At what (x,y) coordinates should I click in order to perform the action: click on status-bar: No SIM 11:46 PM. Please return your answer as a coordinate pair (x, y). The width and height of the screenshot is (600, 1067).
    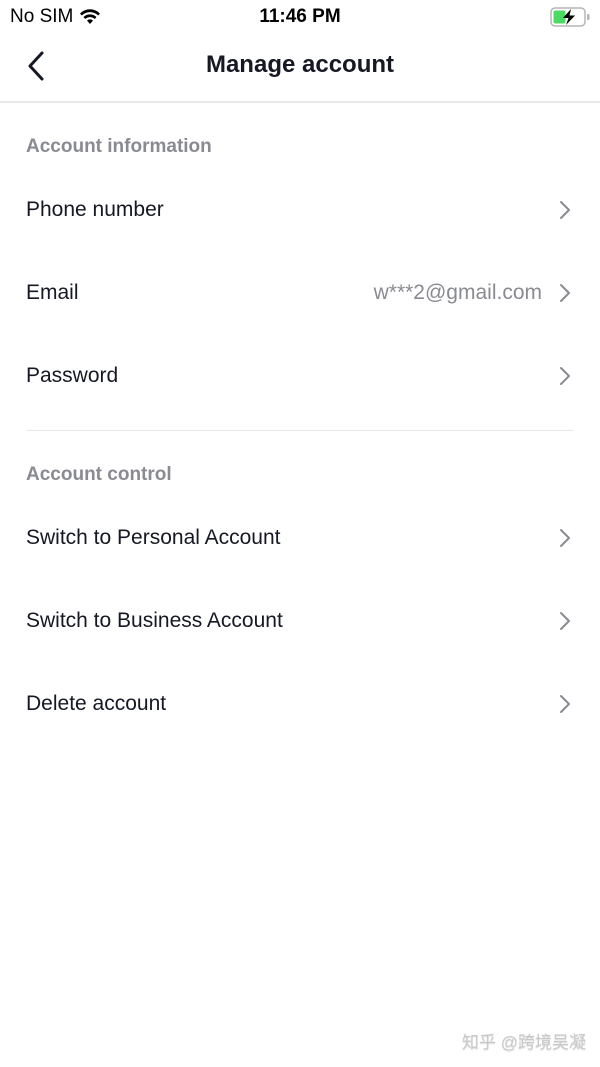
    Looking at the image, I should click on (300, 17).